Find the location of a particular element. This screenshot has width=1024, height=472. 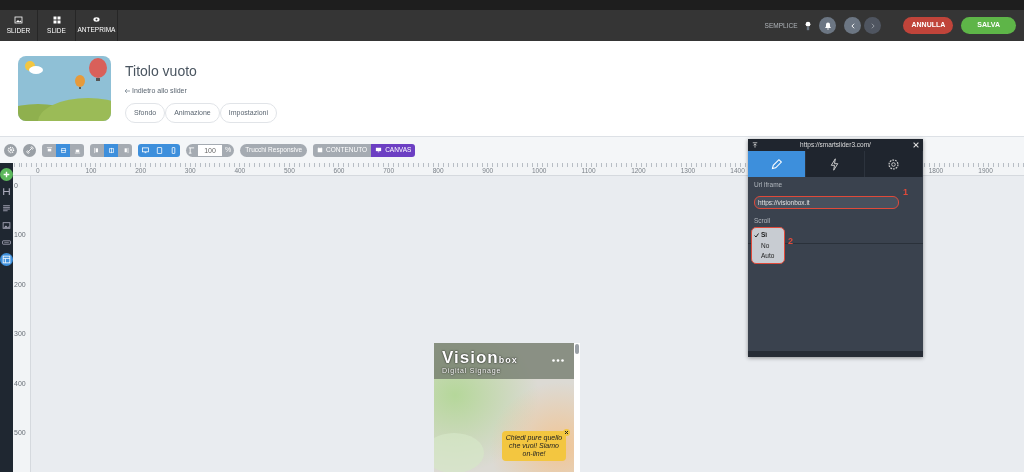

align-center-icon is located at coordinates (111, 150).